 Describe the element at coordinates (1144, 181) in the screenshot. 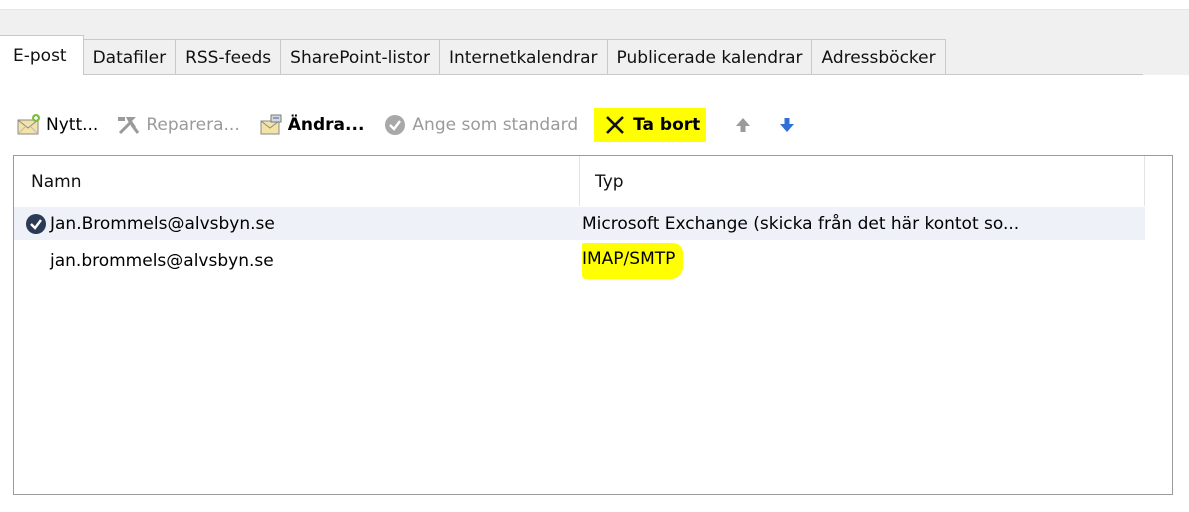

I see `column-separator-end` at that location.